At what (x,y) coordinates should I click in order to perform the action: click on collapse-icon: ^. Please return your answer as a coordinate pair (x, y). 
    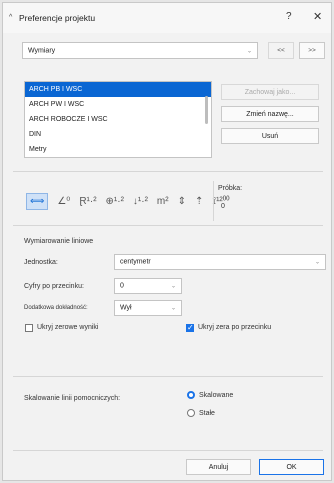
    Looking at the image, I should click on (10, 17).